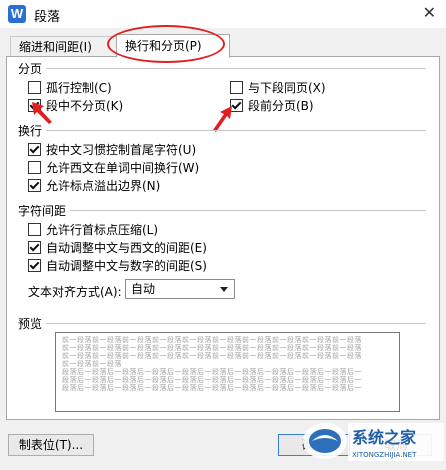 Image resolution: width=446 pixels, height=470 pixels. Describe the element at coordinates (384, 437) in the screenshot. I see `watermark-name: 系统之家` at that location.